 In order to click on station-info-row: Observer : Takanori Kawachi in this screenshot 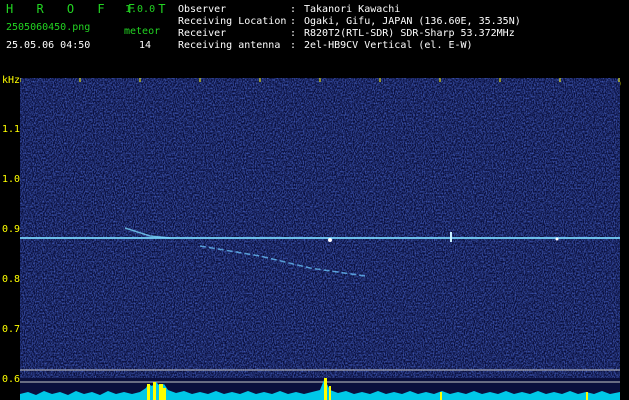, I will do `click(349, 10)`.